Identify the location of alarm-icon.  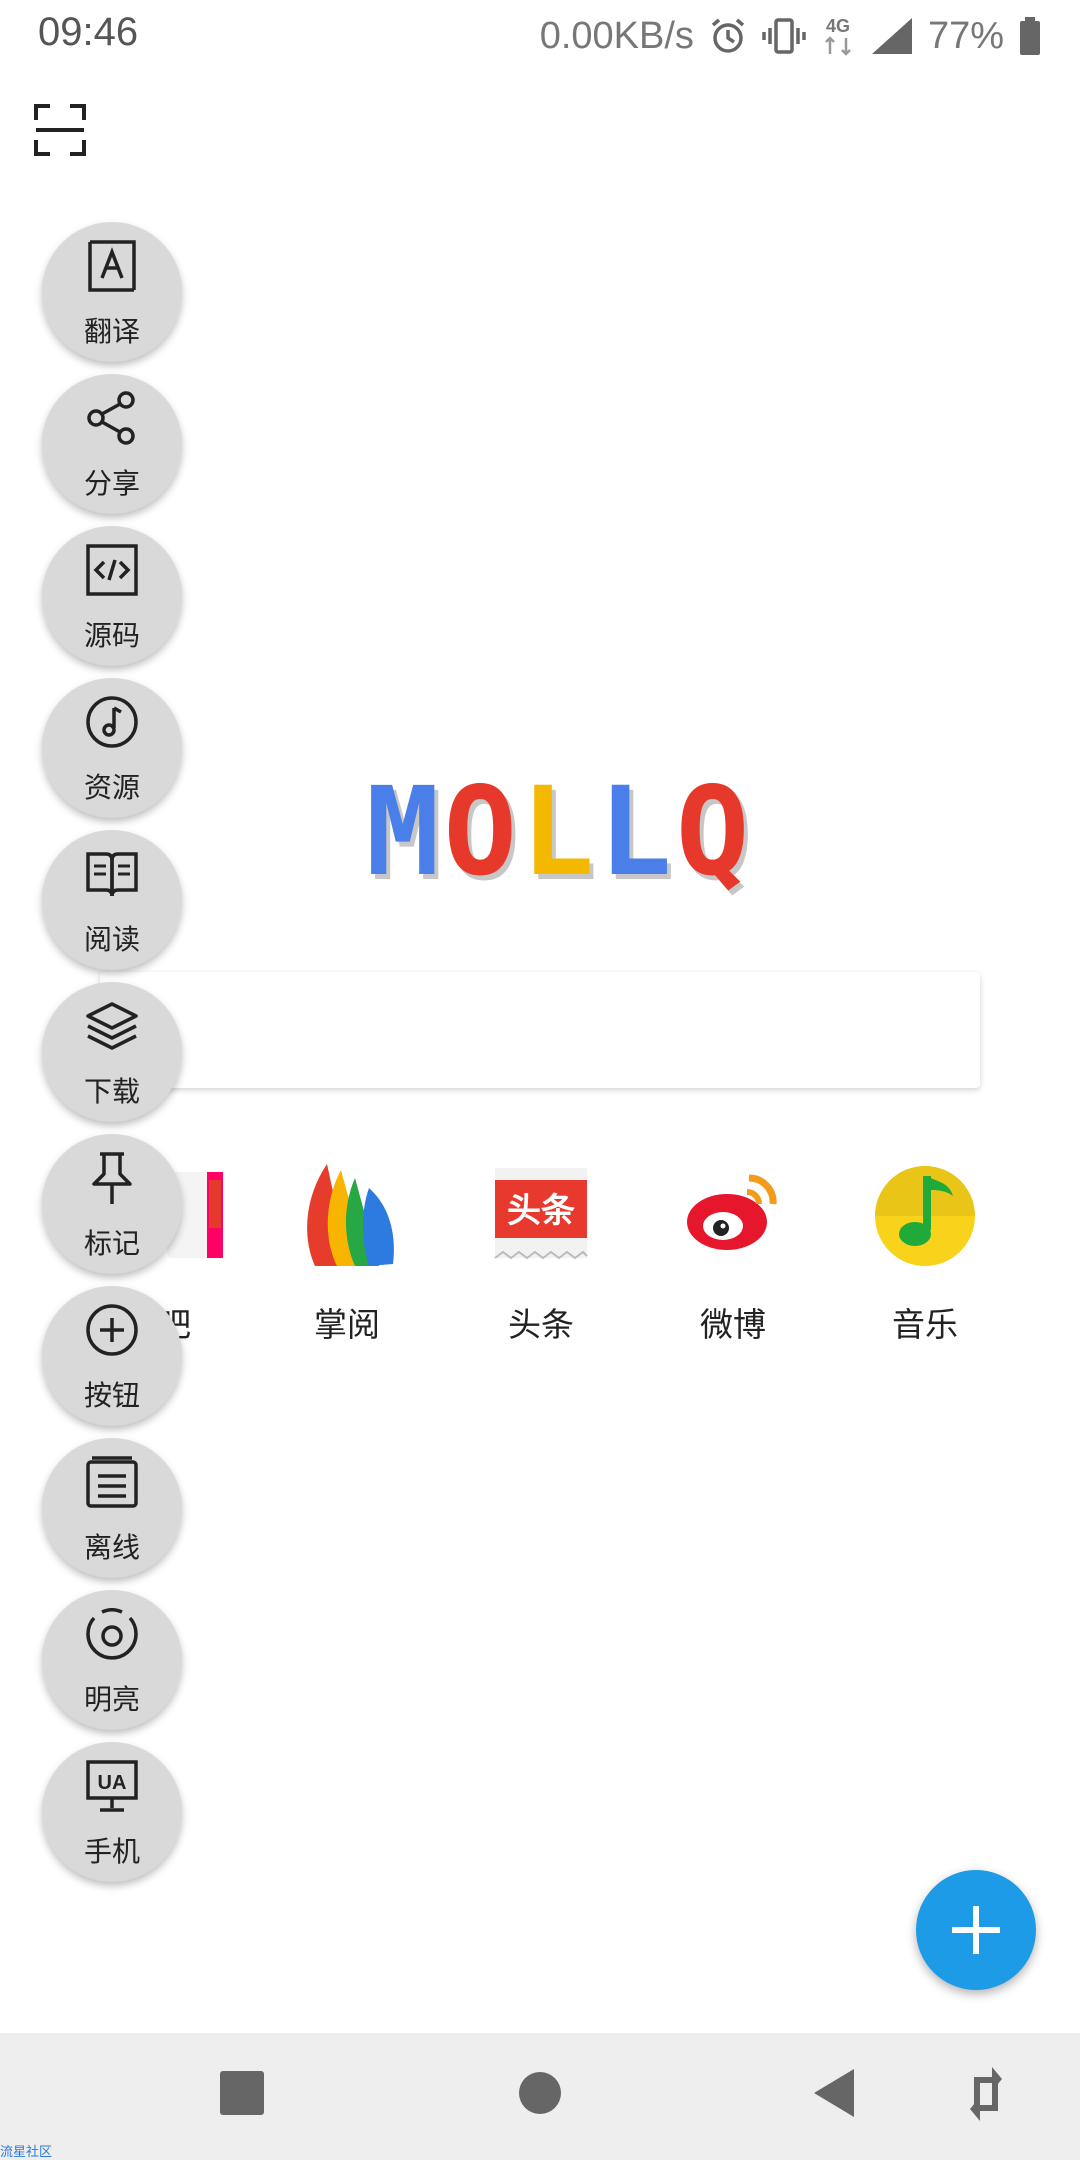
(728, 35).